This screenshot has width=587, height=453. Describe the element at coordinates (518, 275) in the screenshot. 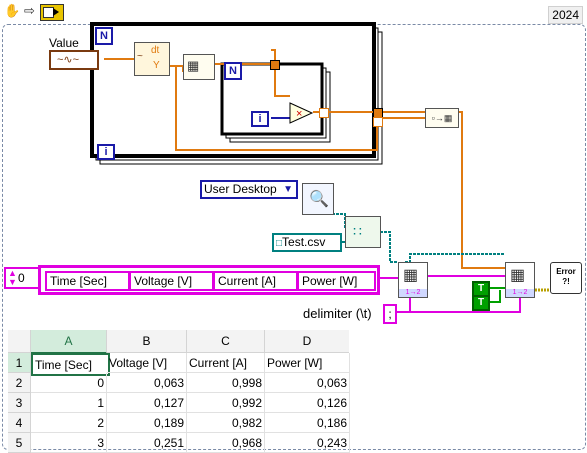

I see `spreadsheet-write-icon-2: ▦` at that location.